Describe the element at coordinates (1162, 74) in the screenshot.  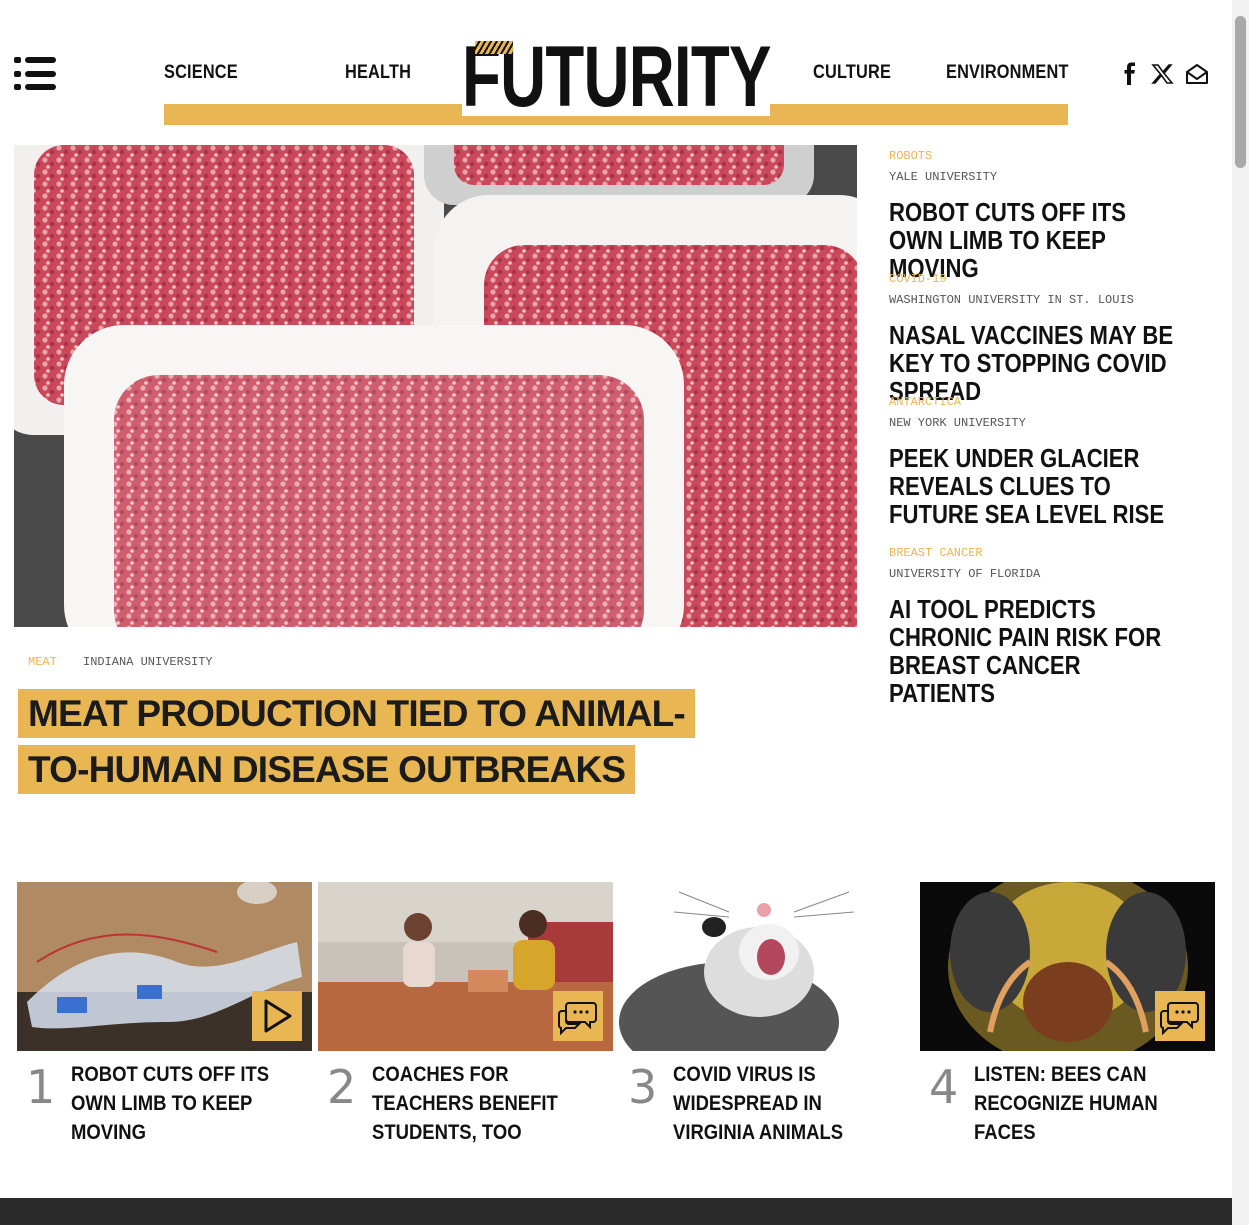
I see `x-icon` at that location.